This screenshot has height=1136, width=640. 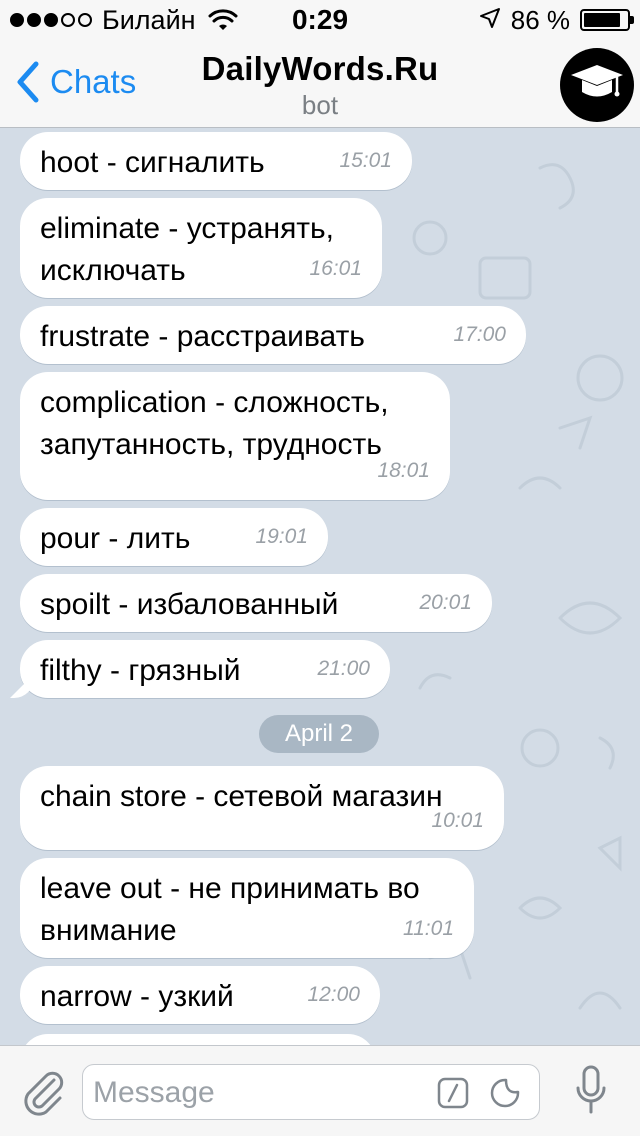 I want to click on message-time: 18:01, so click(x=403, y=470).